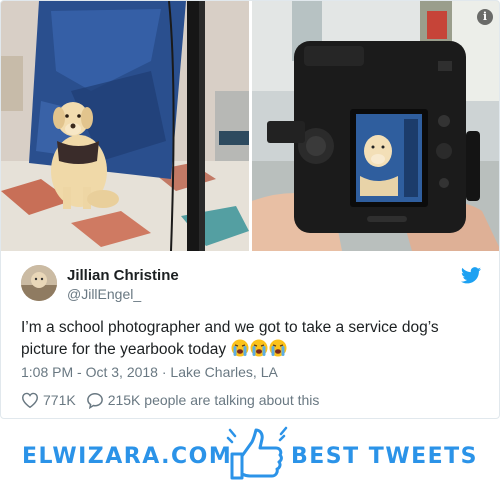  What do you see at coordinates (257, 453) in the screenshot?
I see `thumbs-up-icon` at bounding box center [257, 453].